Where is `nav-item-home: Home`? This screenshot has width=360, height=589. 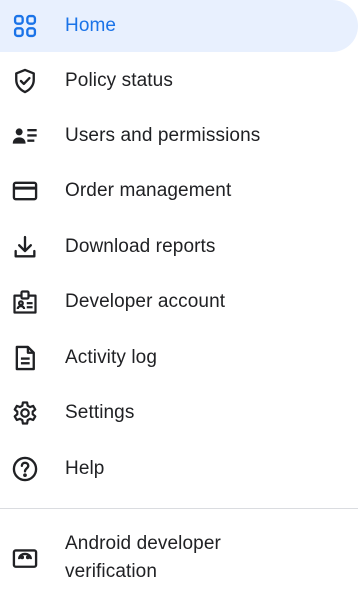 nav-item-home: Home is located at coordinates (179, 26).